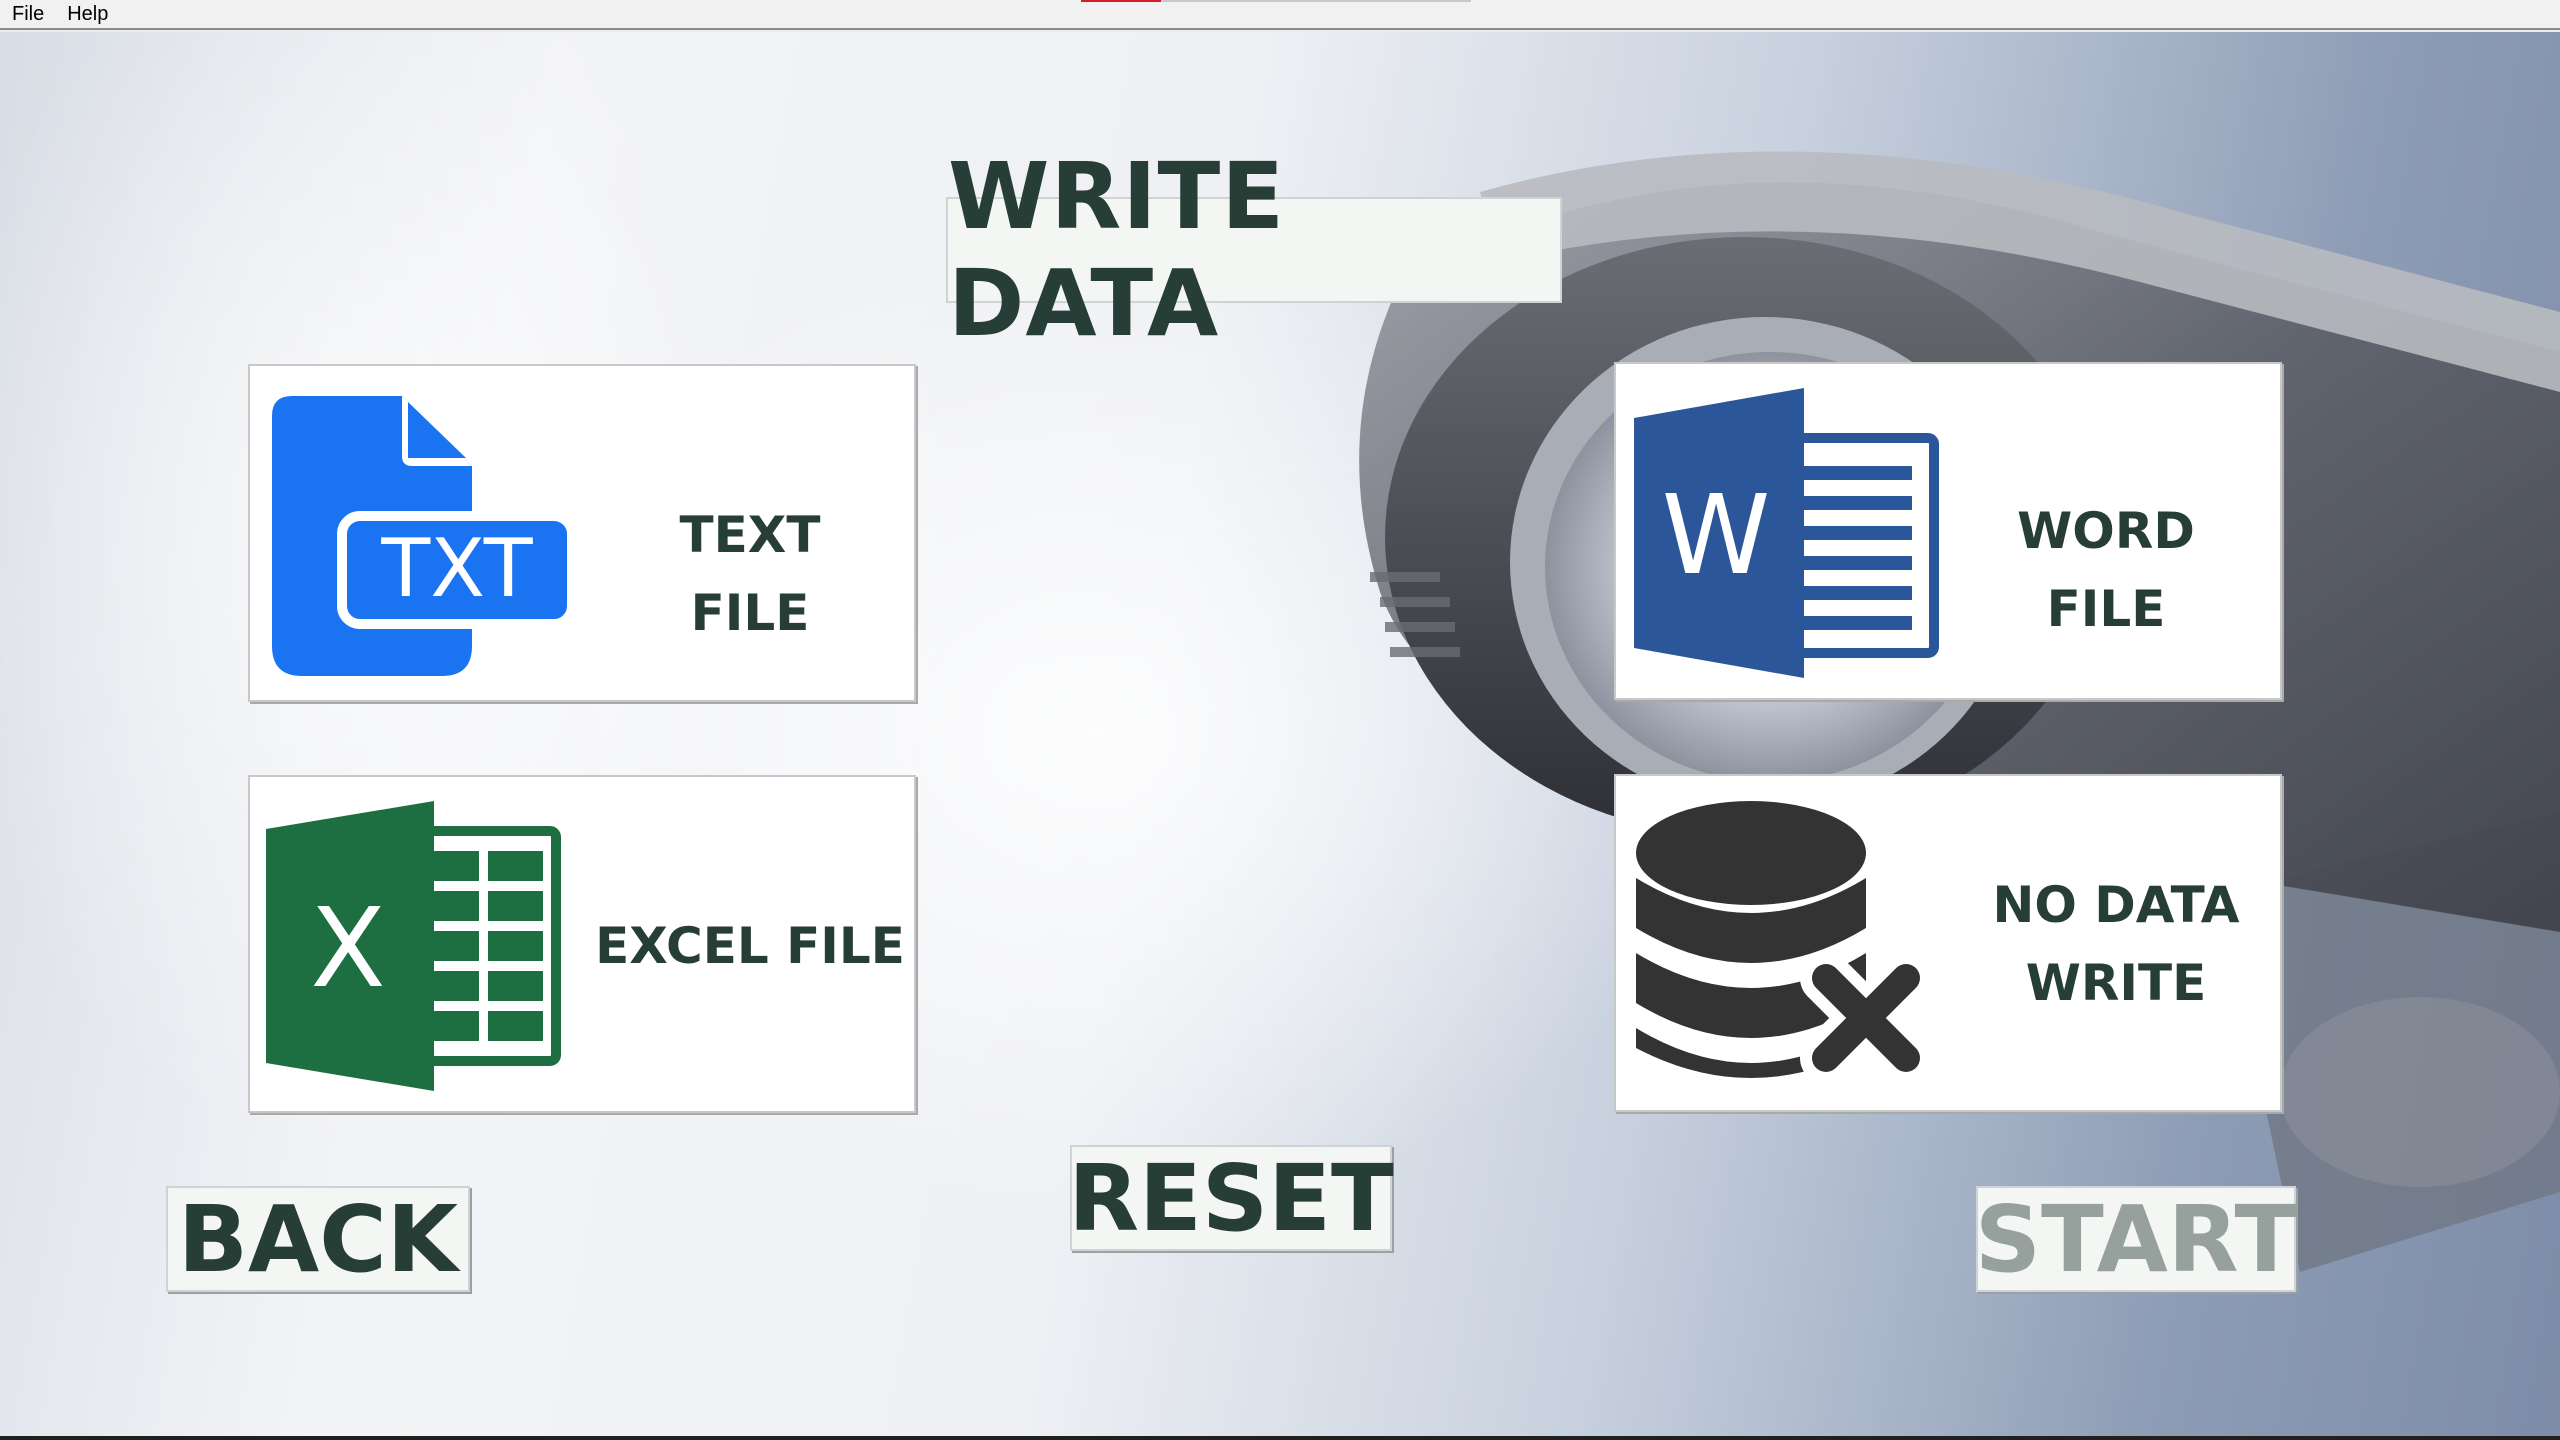 This screenshot has height=1440, width=2560. What do you see at coordinates (750, 574) in the screenshot?
I see `text-file-label: TEXT FILE` at bounding box center [750, 574].